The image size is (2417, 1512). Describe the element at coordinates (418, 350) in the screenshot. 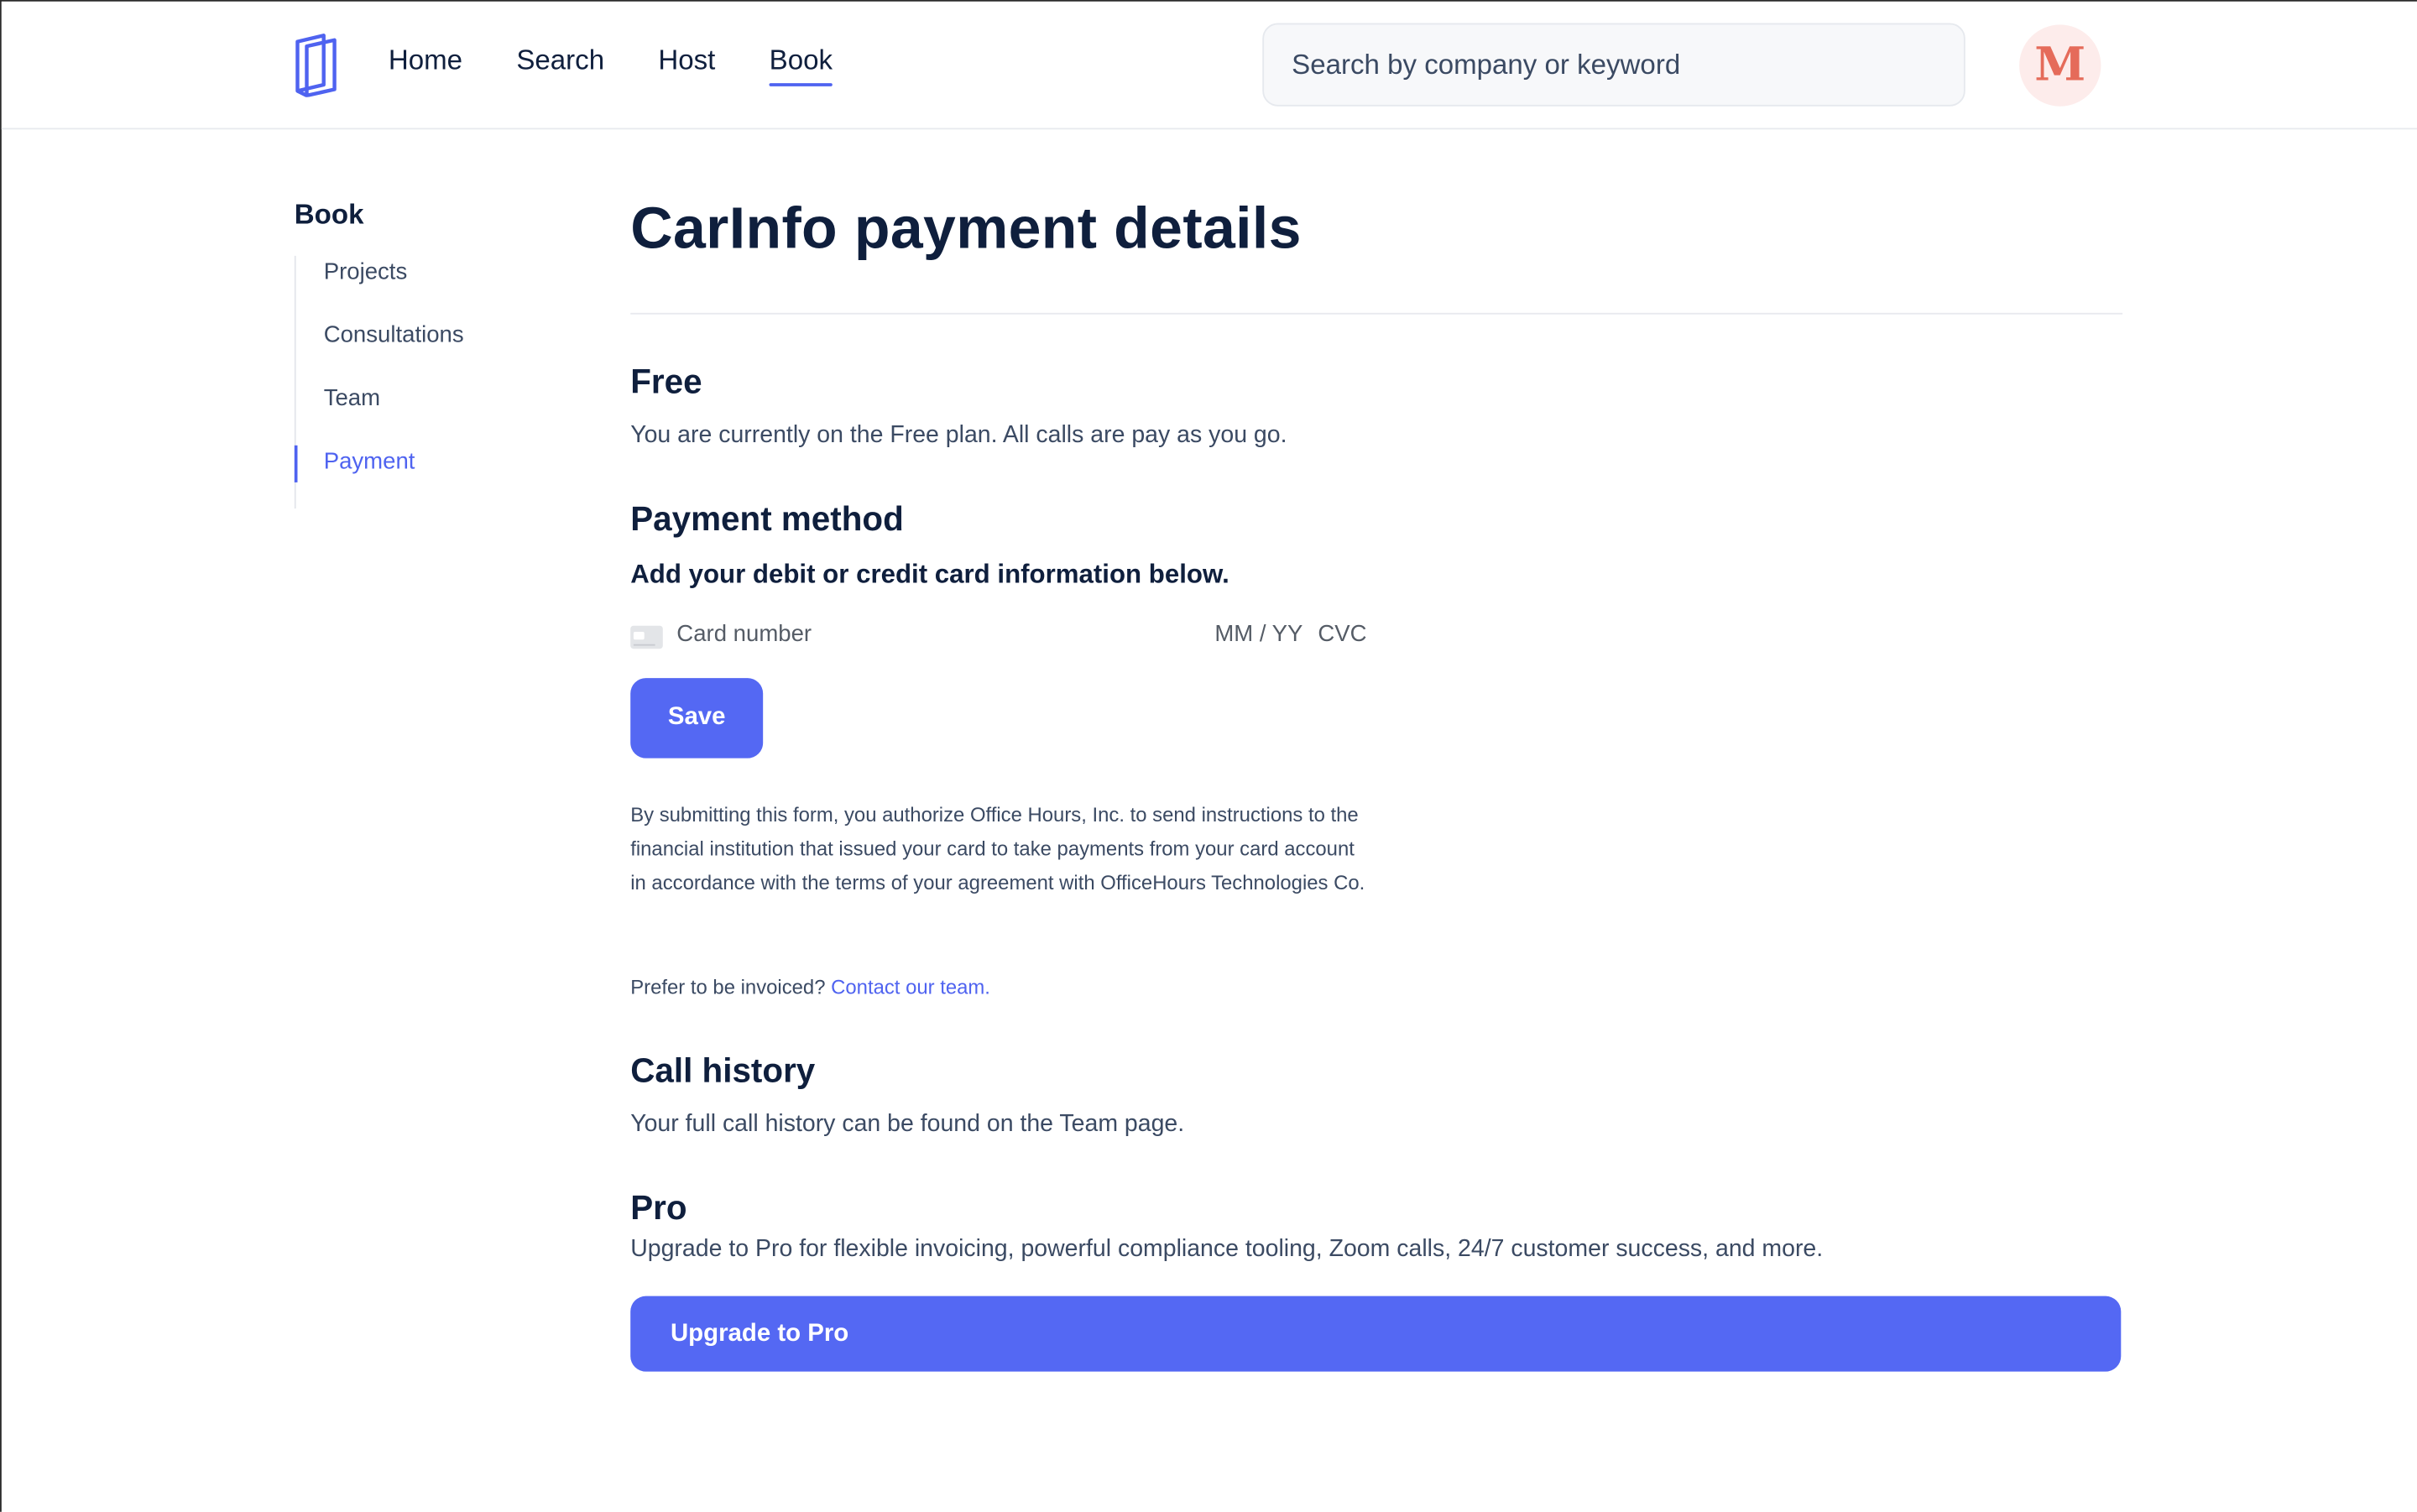

I see `sidebar-item-consultations: Consultations` at that location.